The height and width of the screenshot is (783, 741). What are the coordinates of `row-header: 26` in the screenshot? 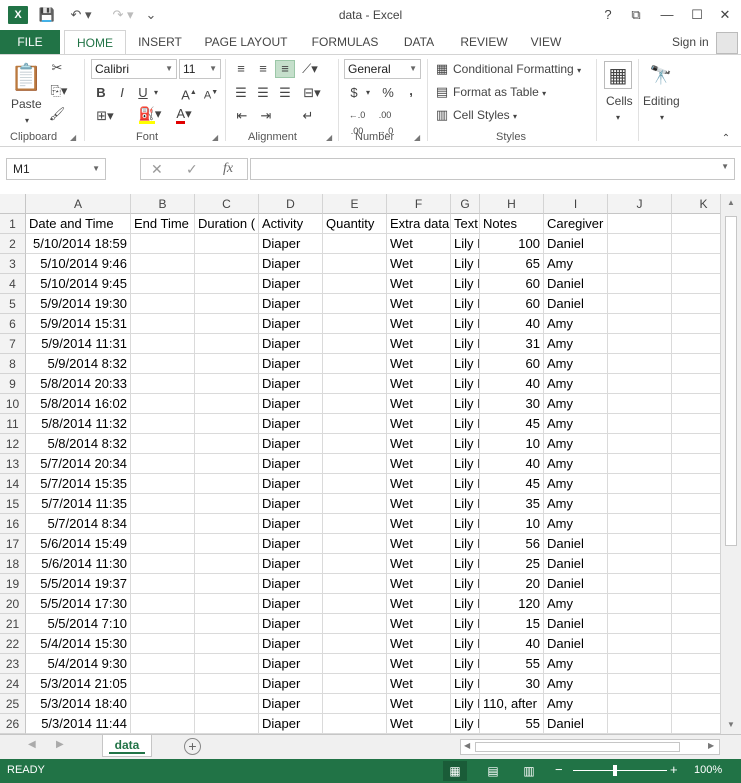 It's located at (13, 724).